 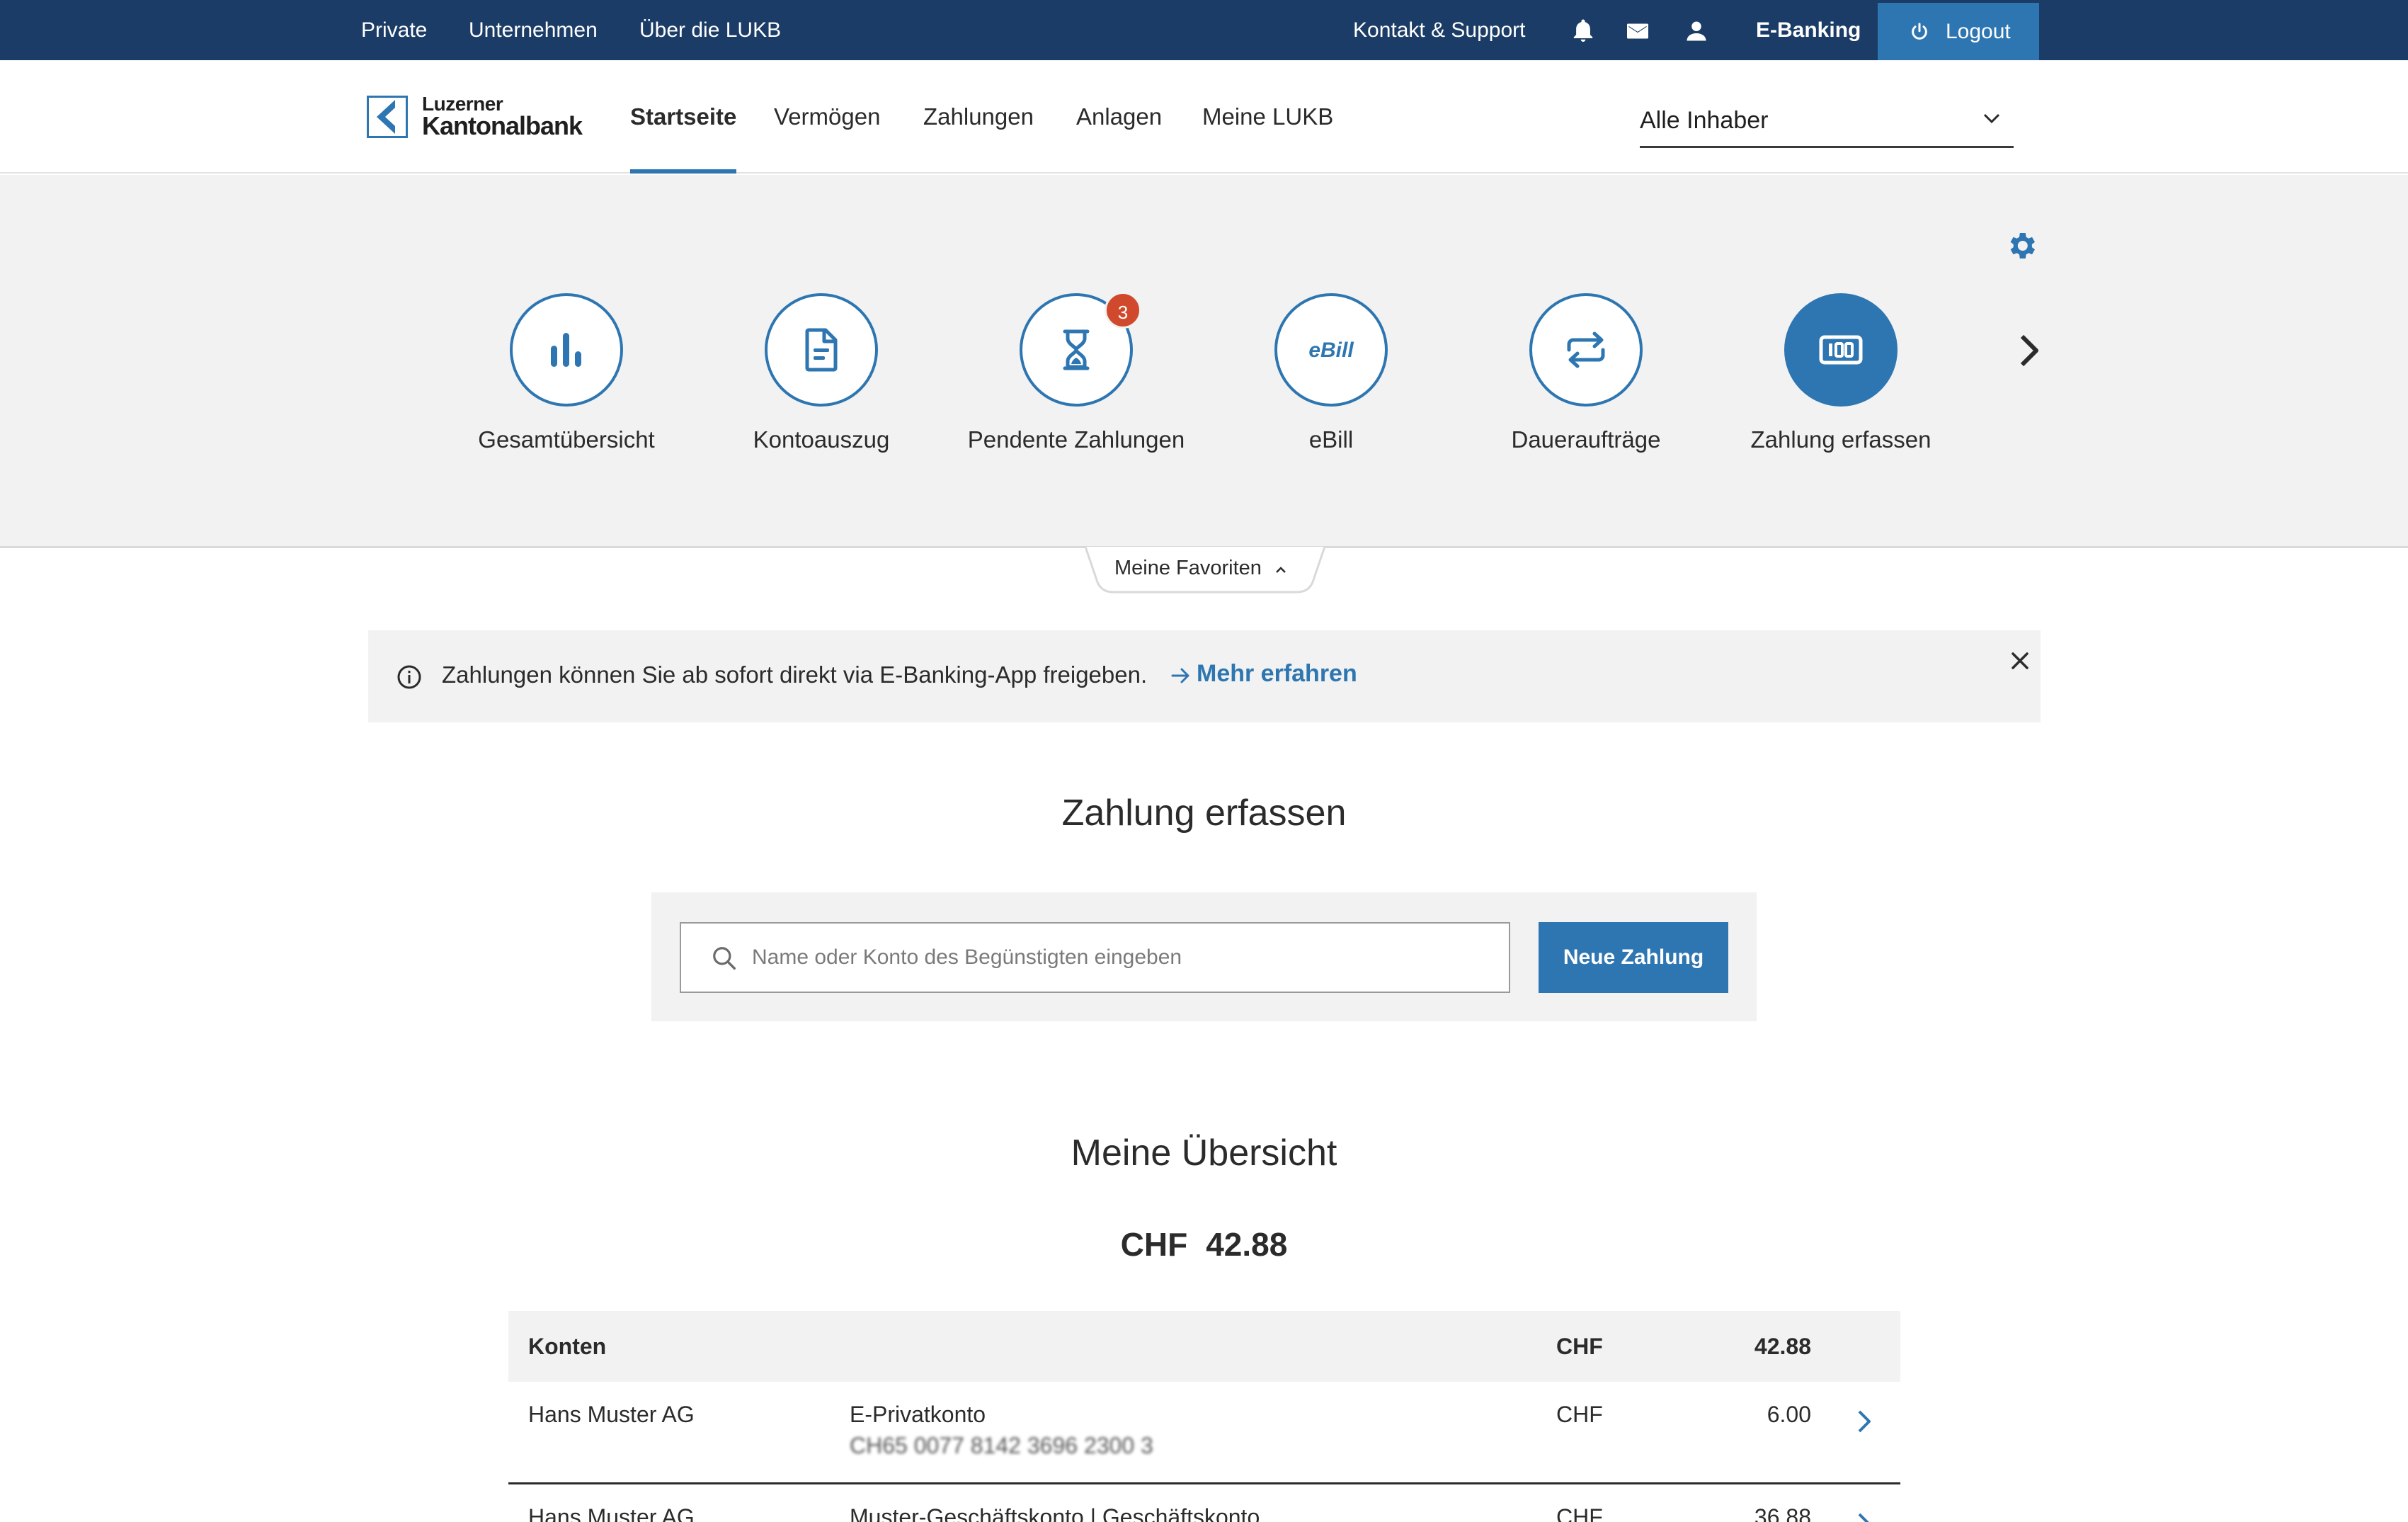 I want to click on nav-item-startseite: Startseite, so click(x=683, y=117).